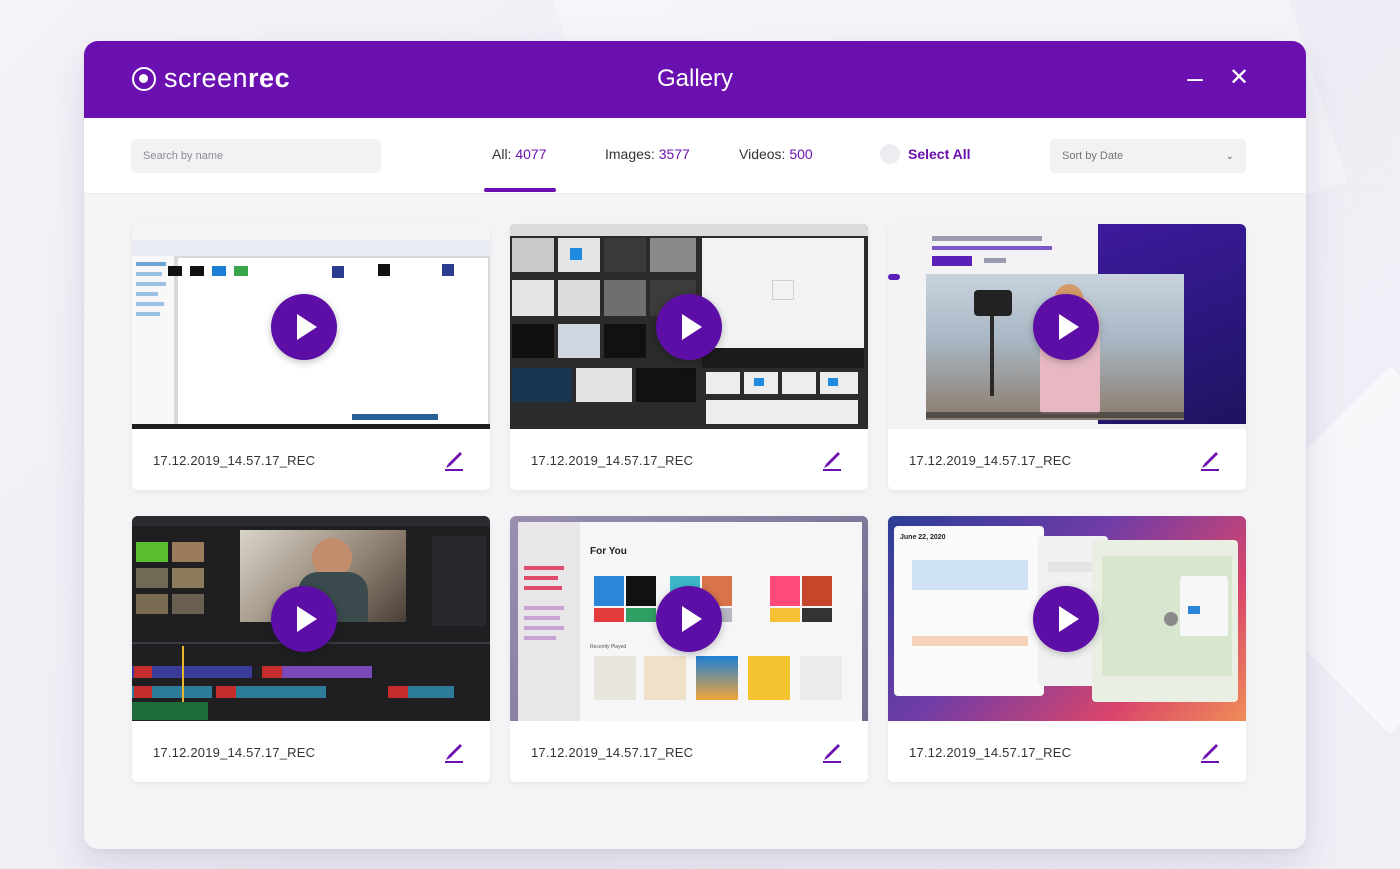 This screenshot has width=1400, height=869. I want to click on tab-videos: Videos: 500, so click(776, 154).